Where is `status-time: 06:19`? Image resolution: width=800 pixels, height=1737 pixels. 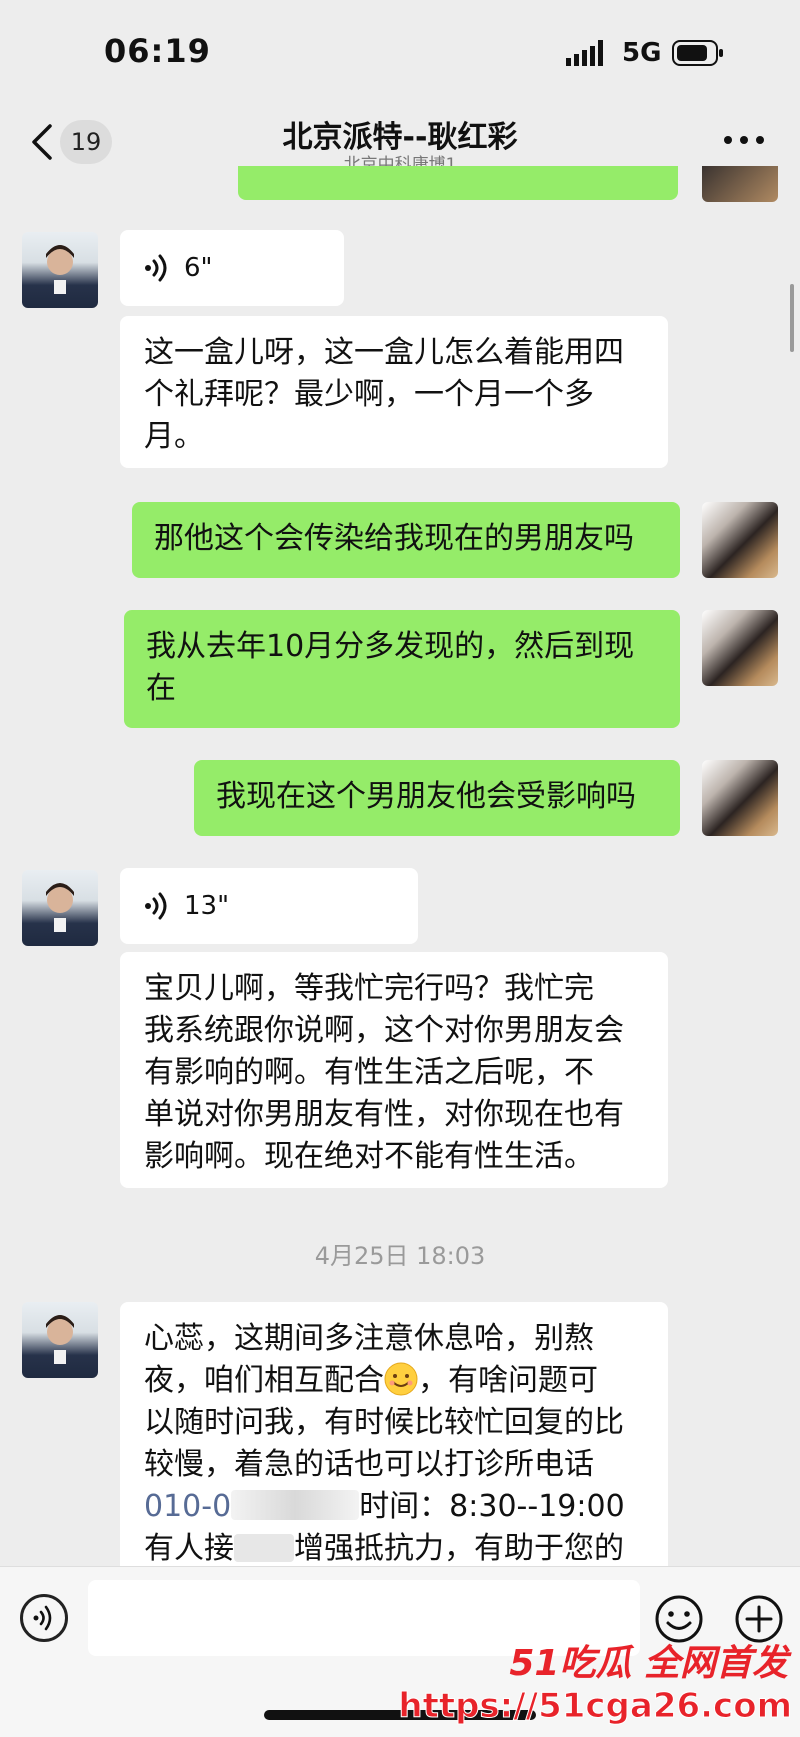
status-time: 06:19 is located at coordinates (157, 51).